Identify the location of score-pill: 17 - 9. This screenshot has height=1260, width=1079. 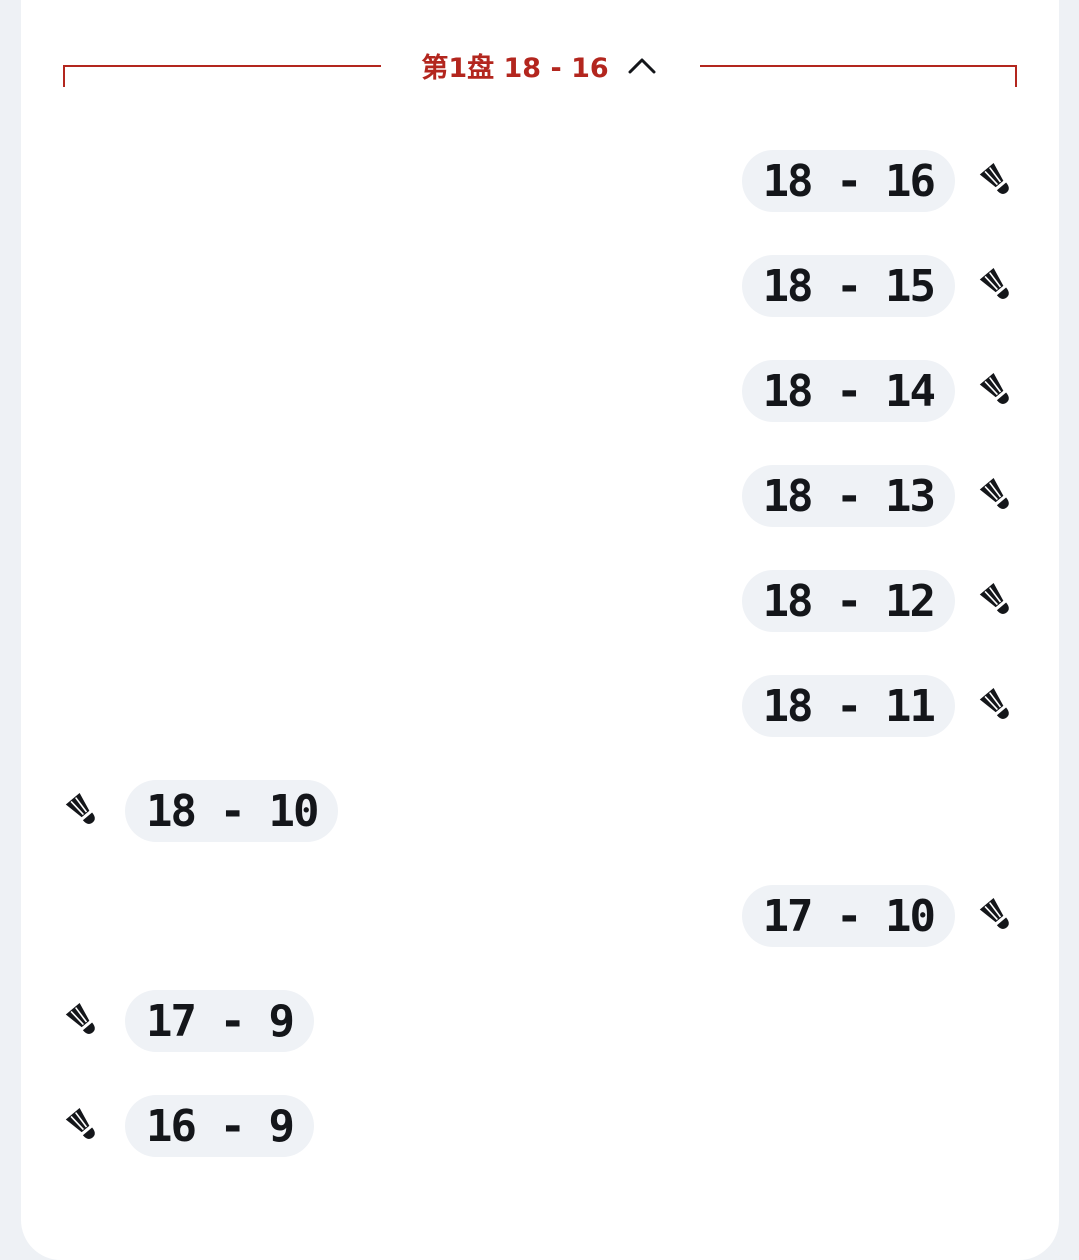
(219, 1021).